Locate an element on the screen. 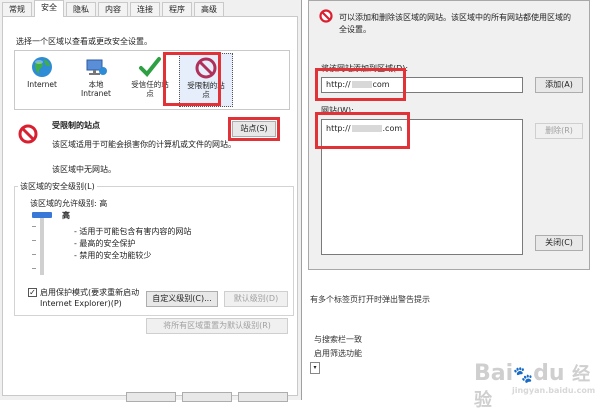 The height and width of the screenshot is (412, 600). remove-button: 删除(R) is located at coordinates (559, 131).